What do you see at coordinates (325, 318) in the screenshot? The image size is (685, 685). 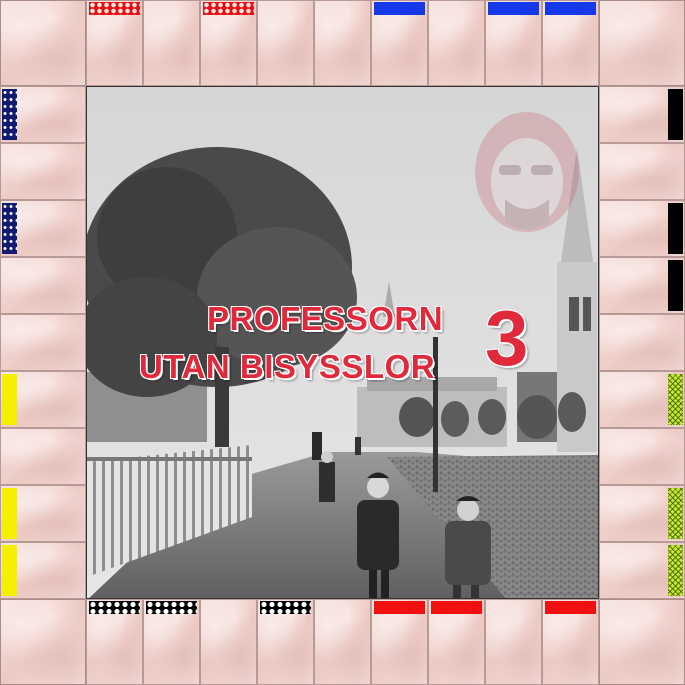 I see `game-title-line-1: PROFESSORN` at bounding box center [325, 318].